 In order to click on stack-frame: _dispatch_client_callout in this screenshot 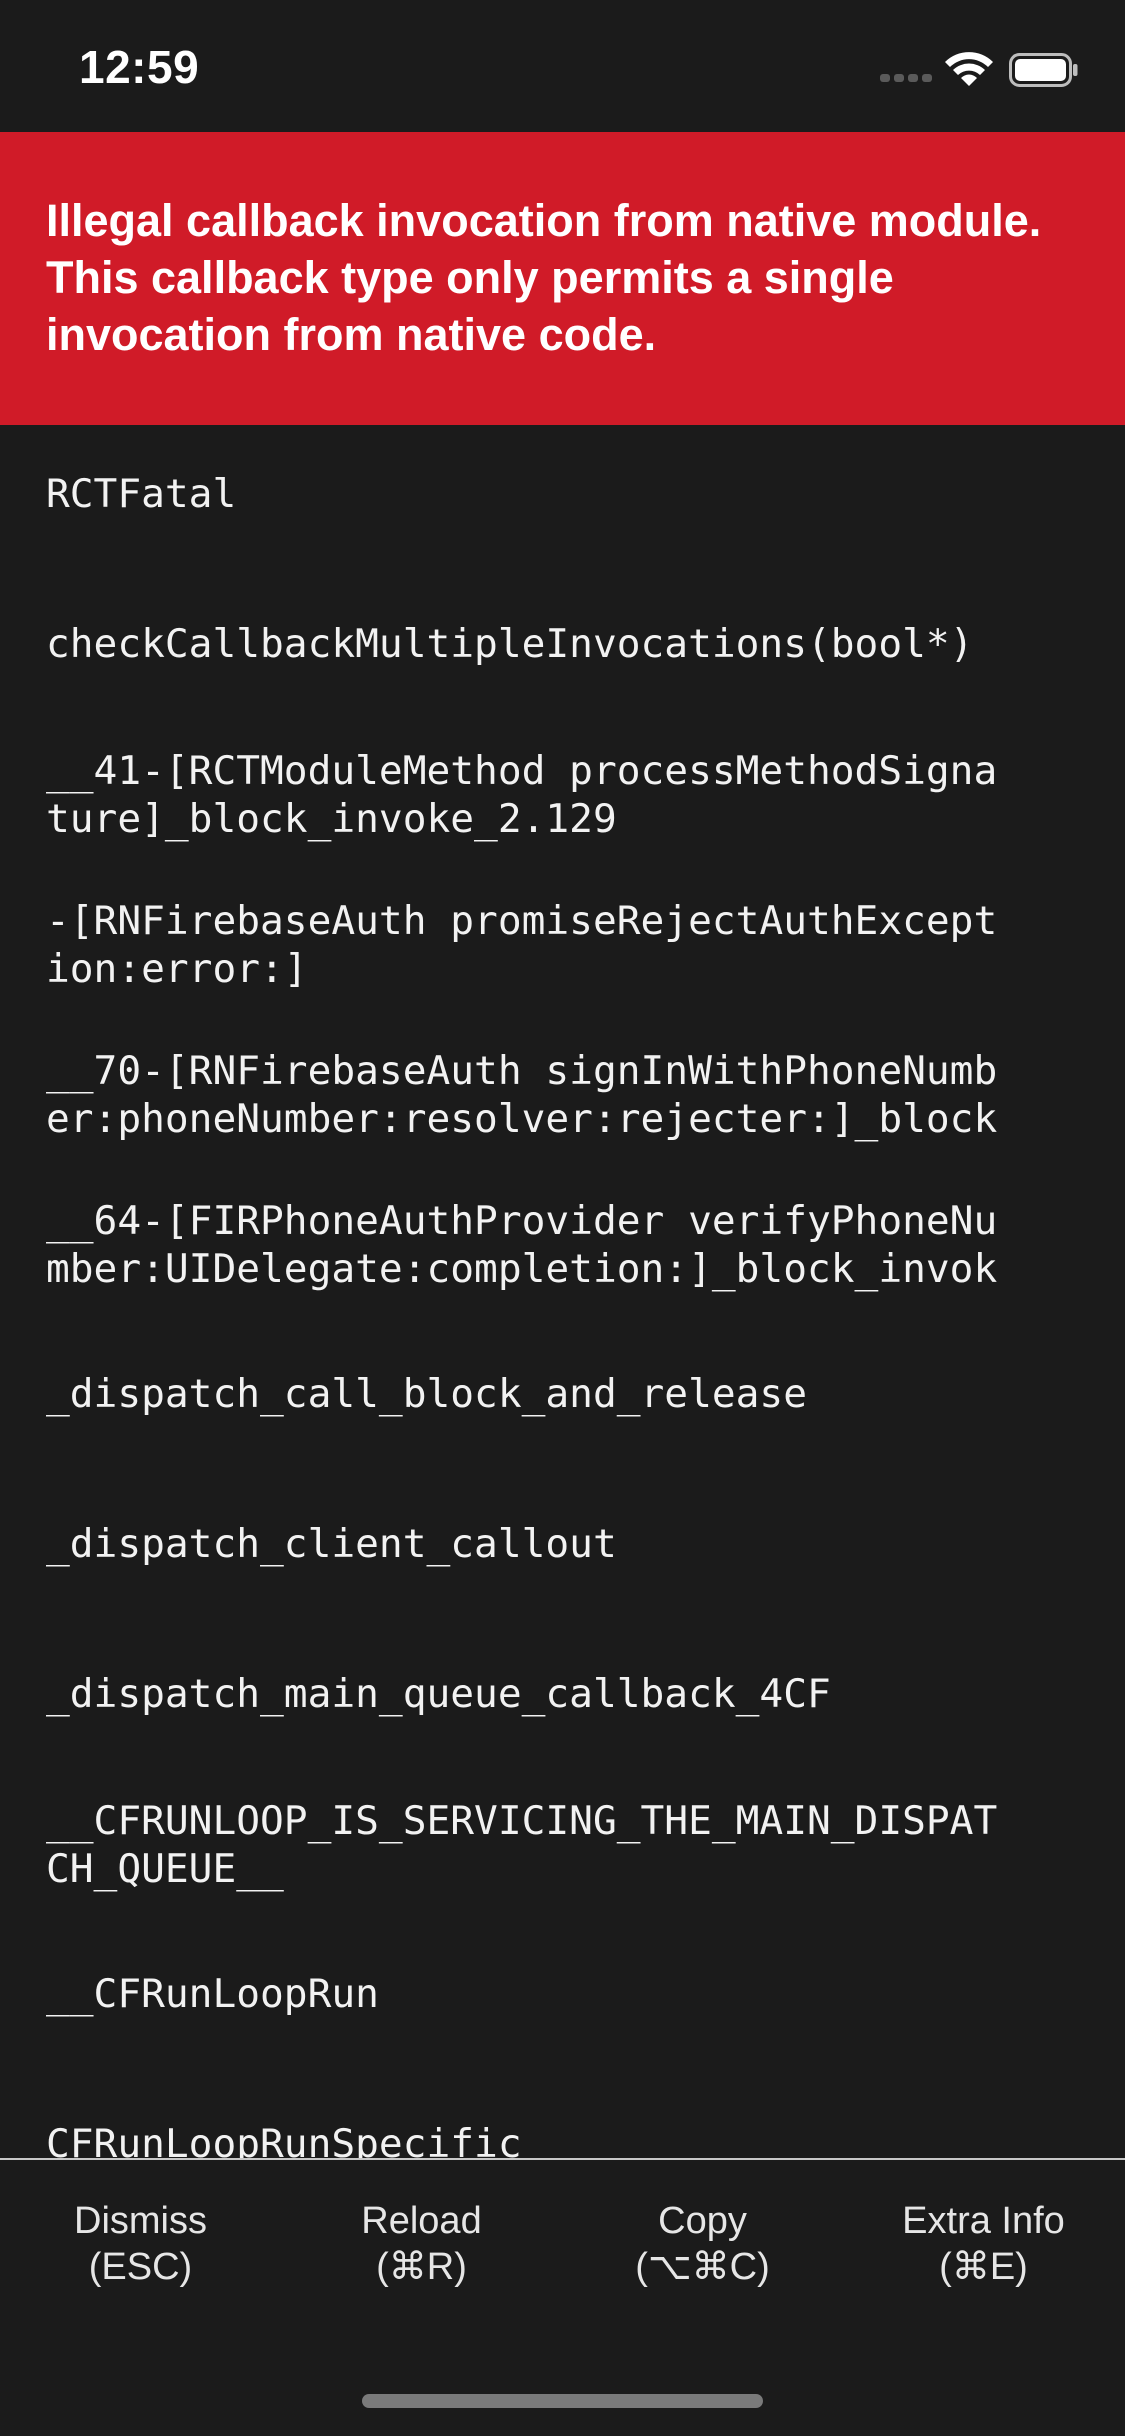, I will do `click(566, 1544)`.